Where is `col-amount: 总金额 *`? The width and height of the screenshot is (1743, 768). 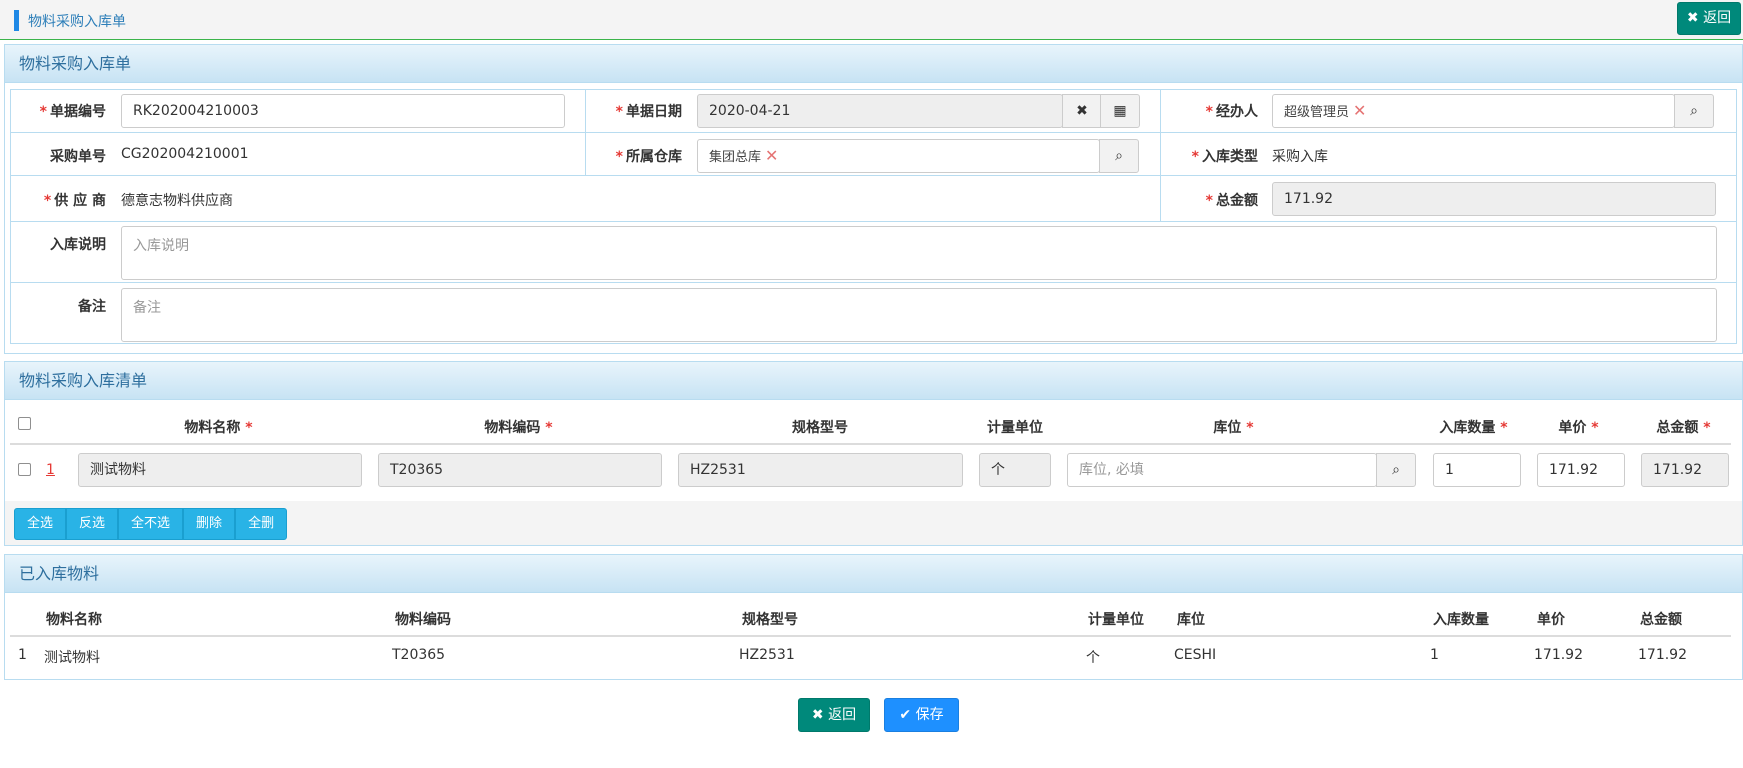 col-amount: 总金额 * is located at coordinates (1683, 428).